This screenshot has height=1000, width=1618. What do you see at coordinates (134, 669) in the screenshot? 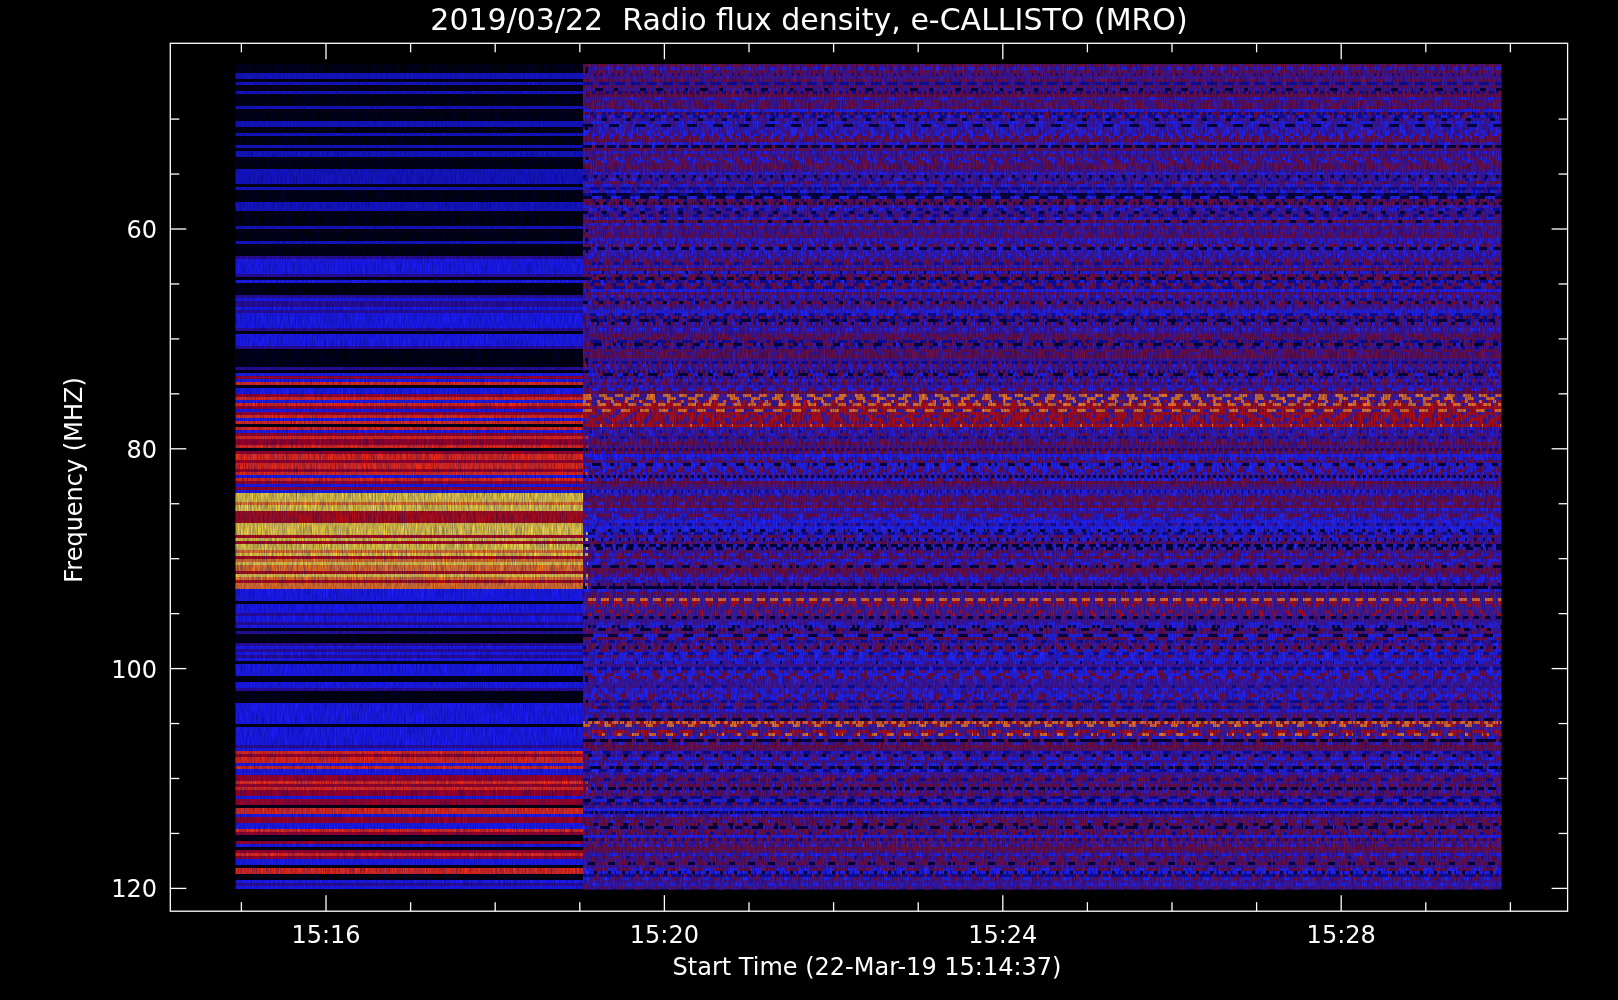
I see `axis-tick-label: 100` at bounding box center [134, 669].